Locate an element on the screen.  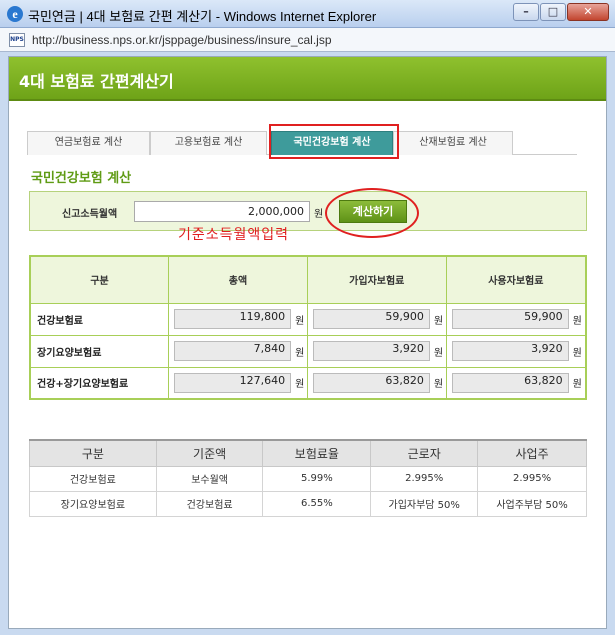
window-controls: – □ ✕ is located at coordinates (560, 12).